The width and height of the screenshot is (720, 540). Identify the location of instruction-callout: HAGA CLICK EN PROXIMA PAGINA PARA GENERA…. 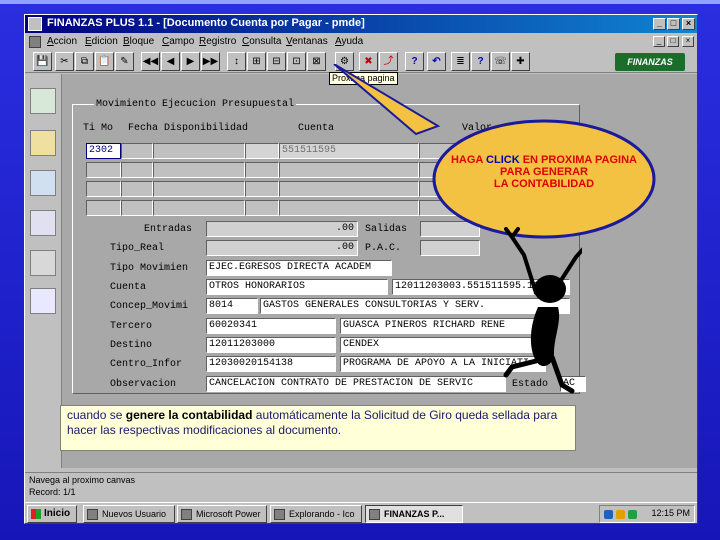
(544, 179).